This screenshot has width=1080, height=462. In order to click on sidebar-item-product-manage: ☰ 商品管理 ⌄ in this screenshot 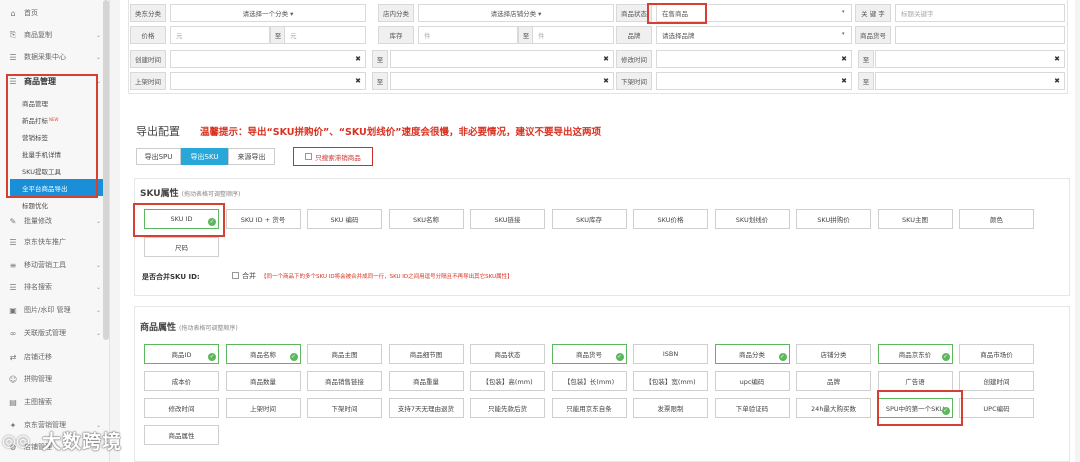, I will do `click(52, 81)`.